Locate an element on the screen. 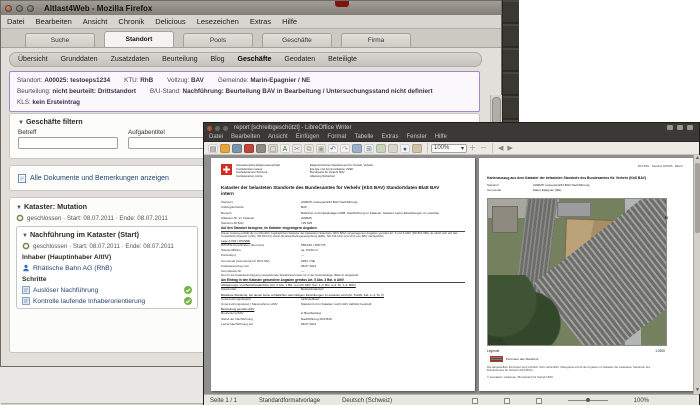 Image resolution: width=700 pixels, height=405 pixels. section-nav-item: Grunddaten is located at coordinates (79, 59).